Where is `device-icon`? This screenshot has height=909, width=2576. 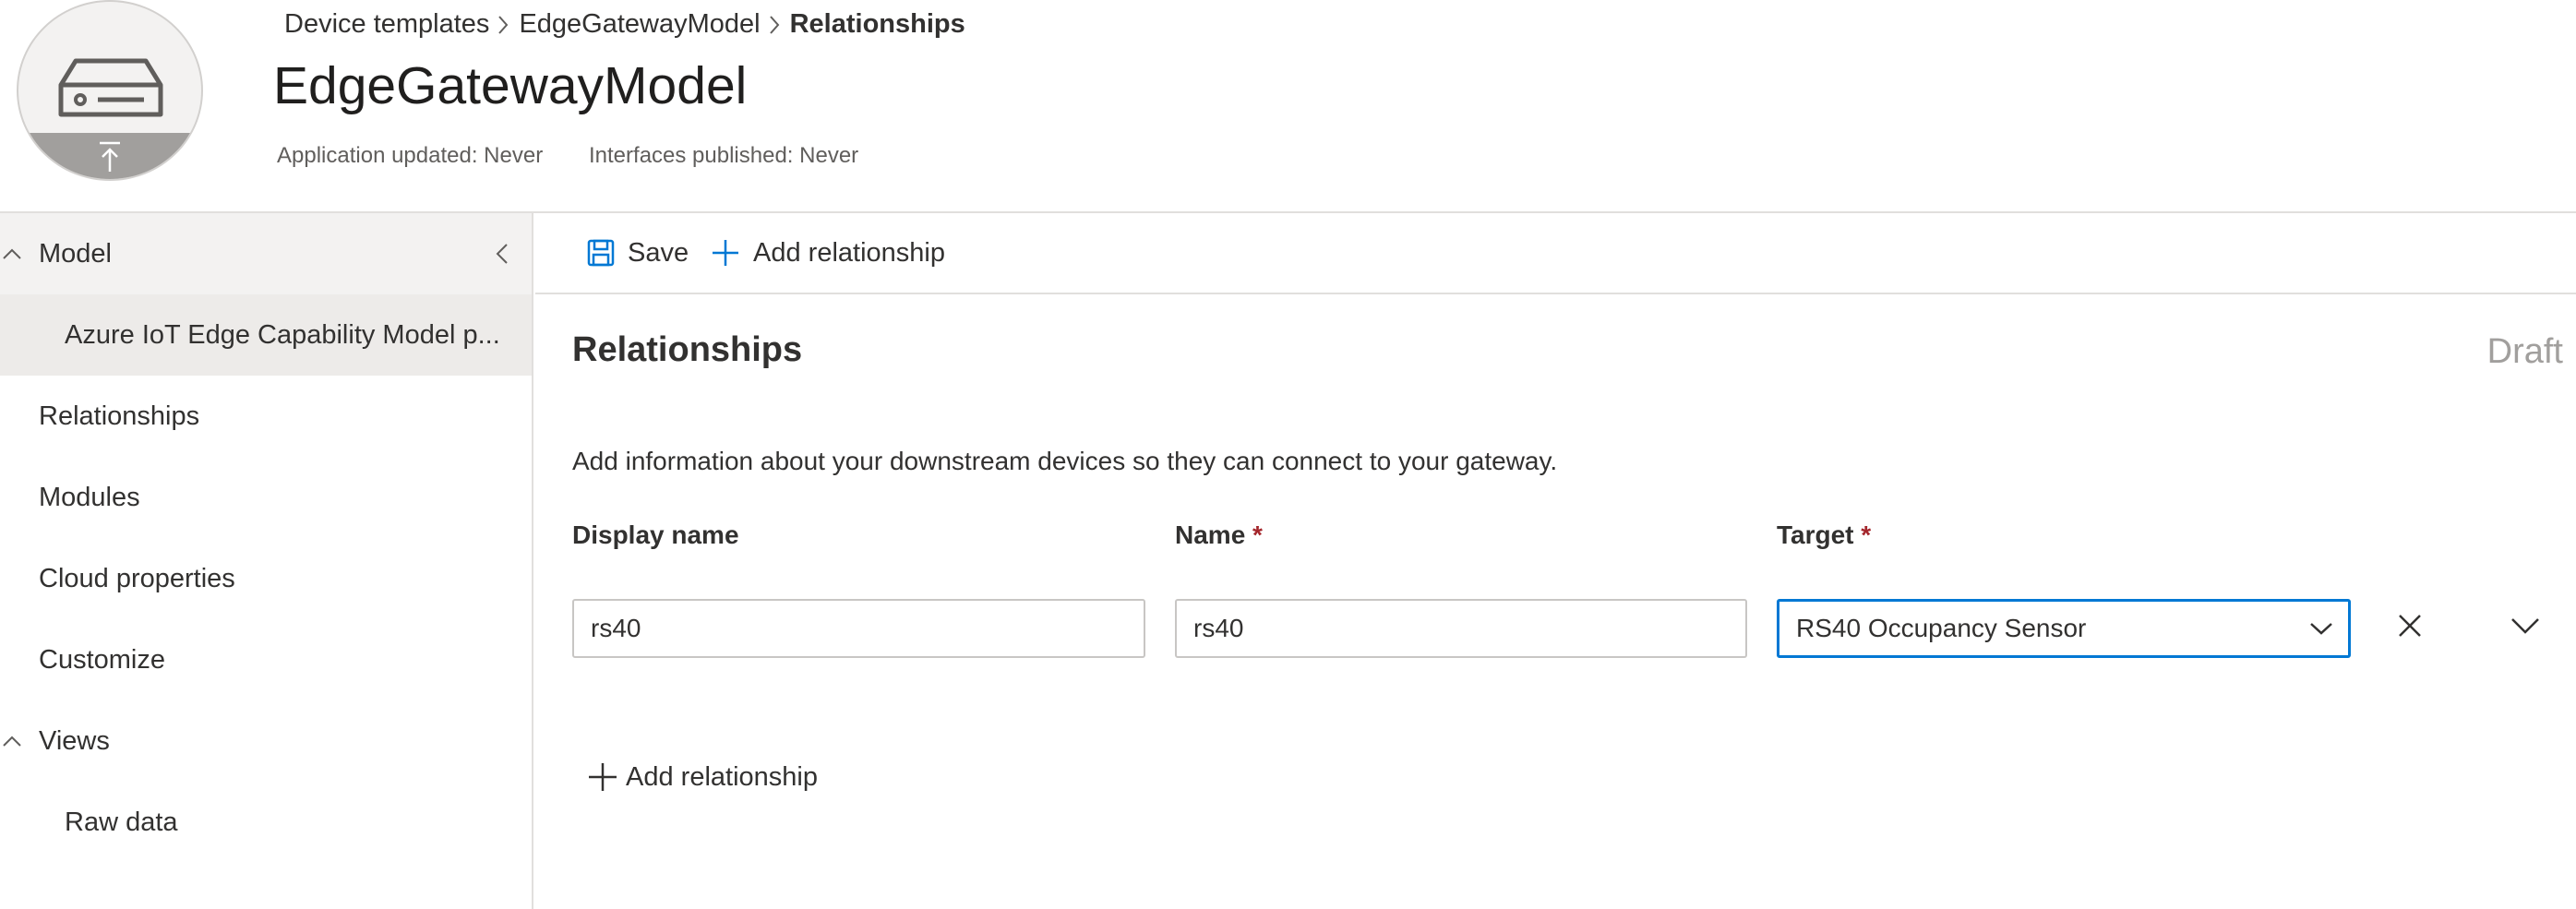
device-icon is located at coordinates (111, 87).